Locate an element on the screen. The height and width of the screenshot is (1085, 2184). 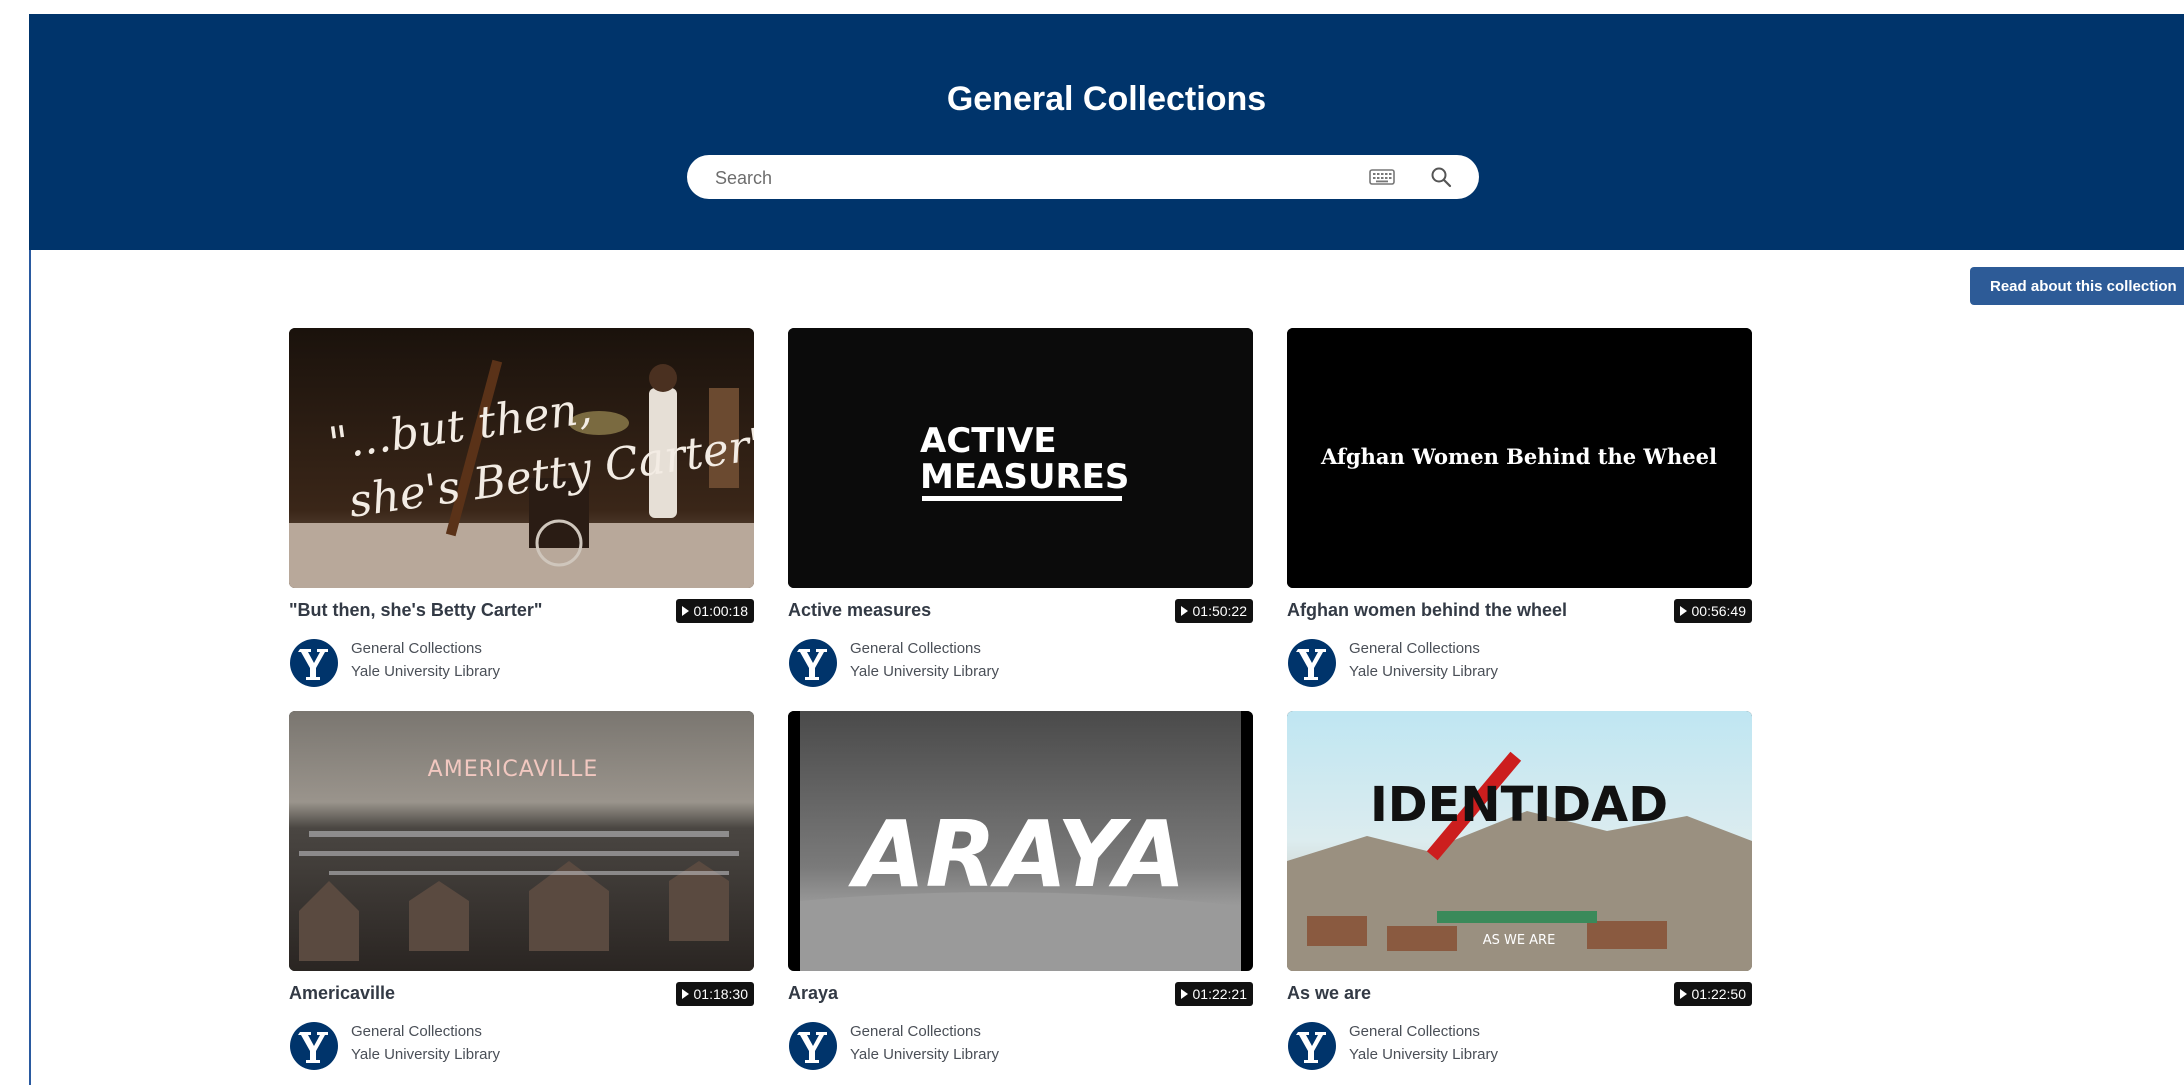
svg-text: ACTIVE is located at coordinates (988, 441).